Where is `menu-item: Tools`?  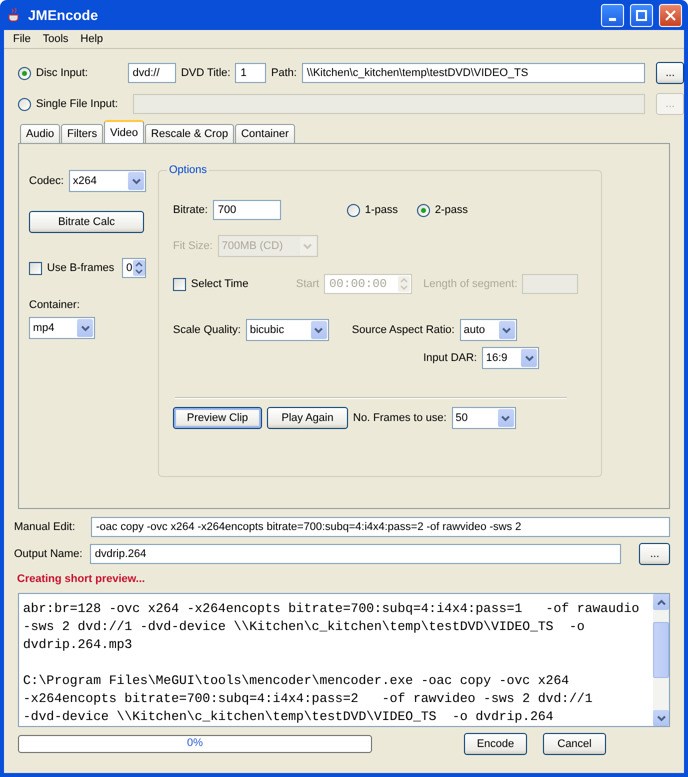
menu-item: Tools is located at coordinates (55, 39).